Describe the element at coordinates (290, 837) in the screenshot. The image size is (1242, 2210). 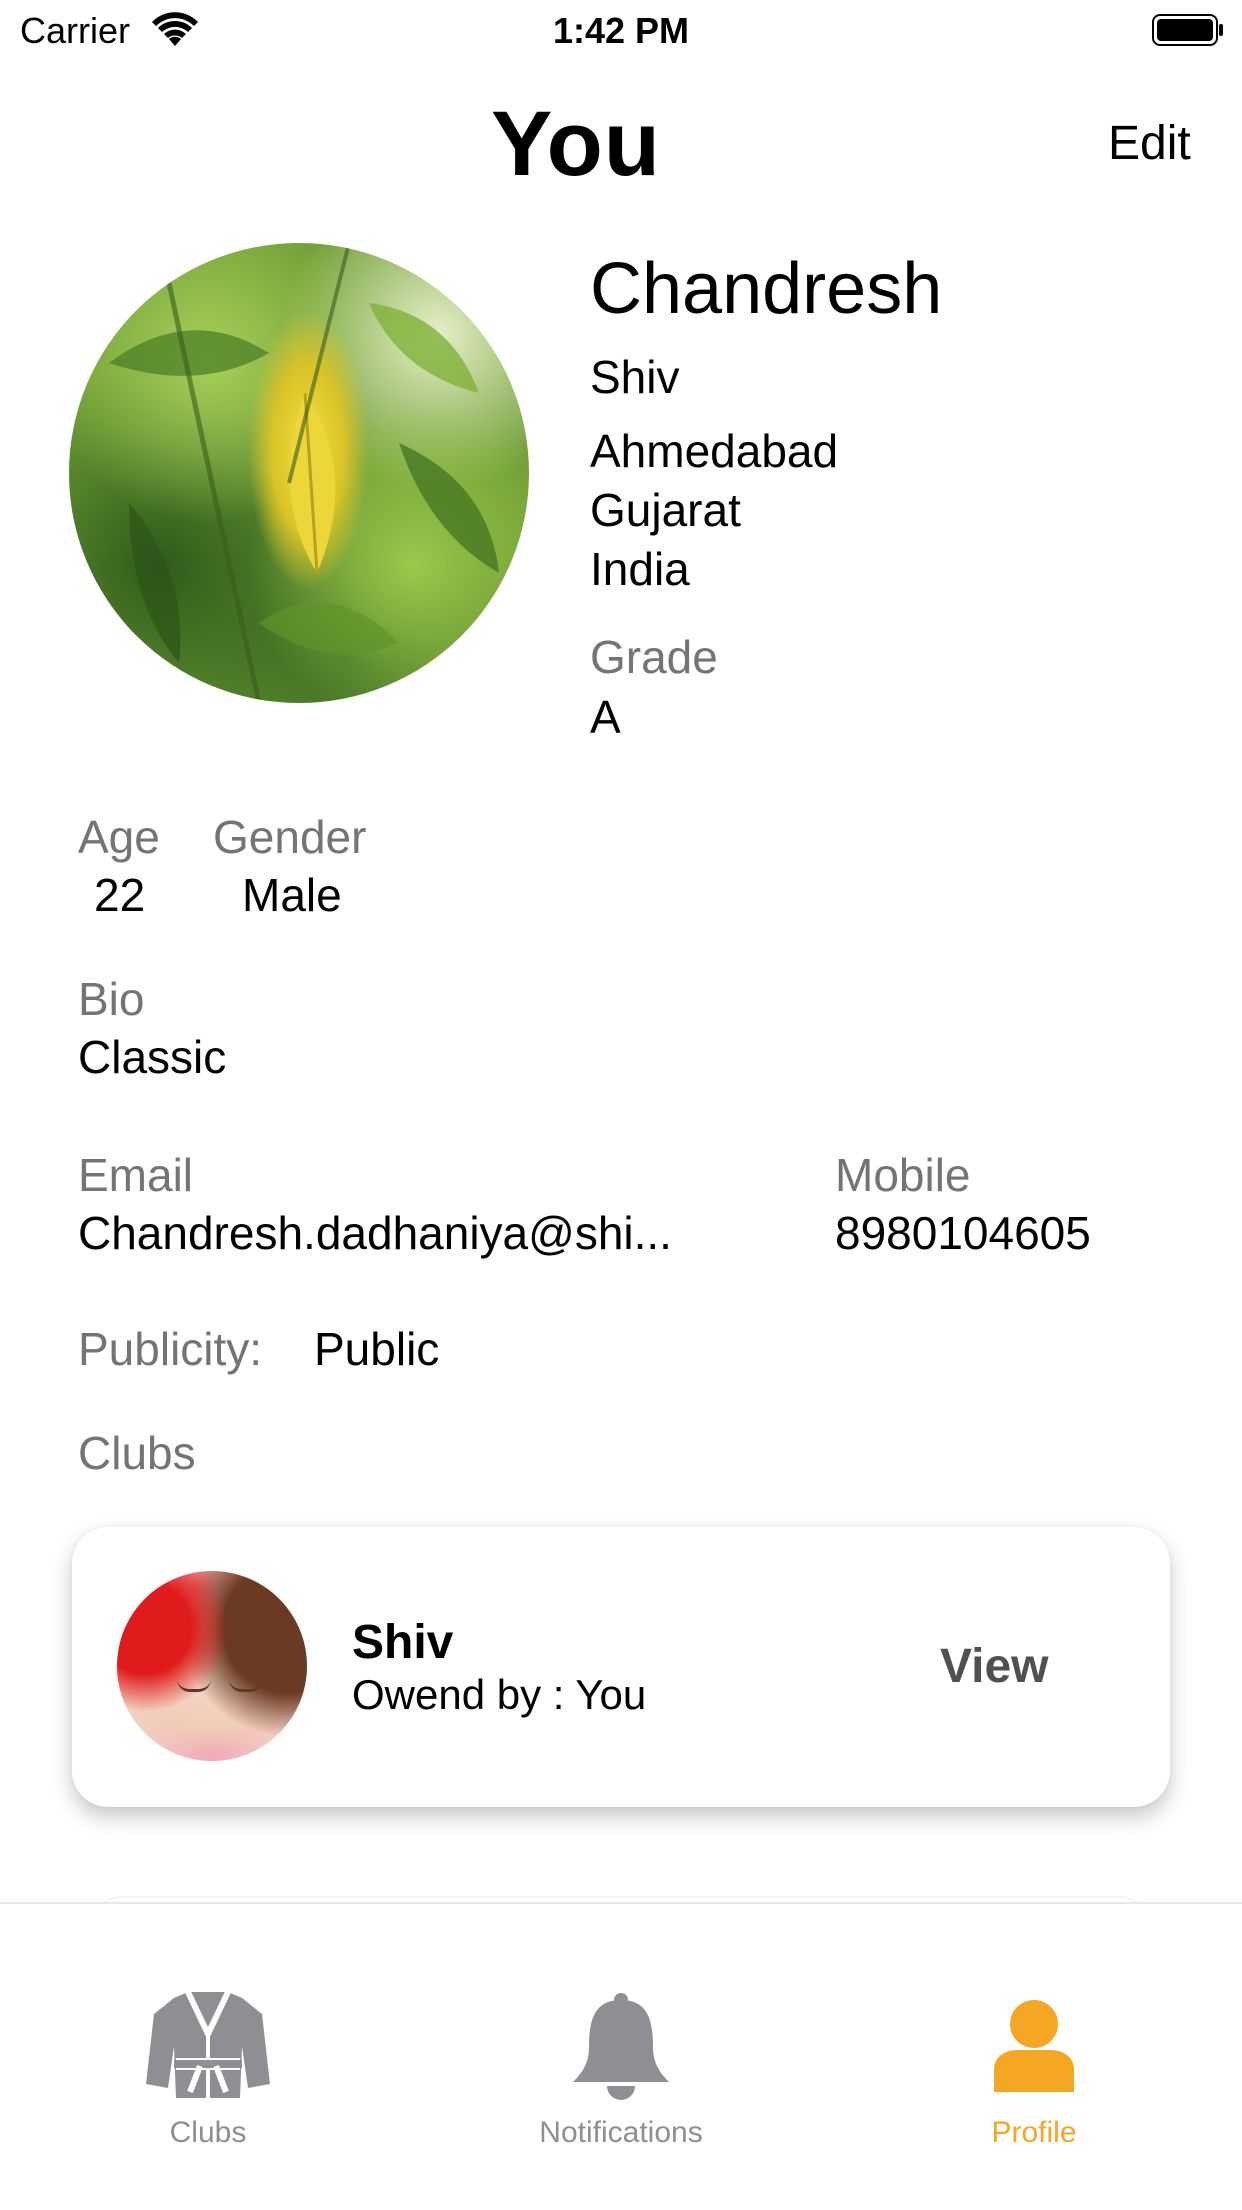
I see `gender-label: Gender` at that location.